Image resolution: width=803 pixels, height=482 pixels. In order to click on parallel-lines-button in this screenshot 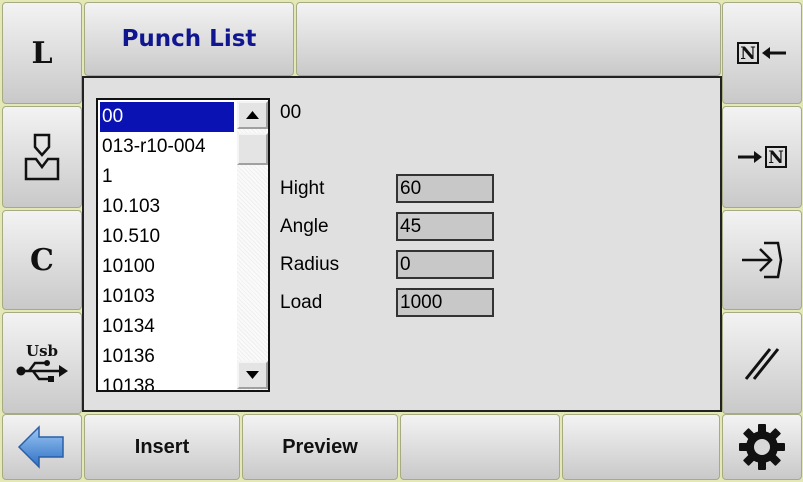, I will do `click(762, 363)`.